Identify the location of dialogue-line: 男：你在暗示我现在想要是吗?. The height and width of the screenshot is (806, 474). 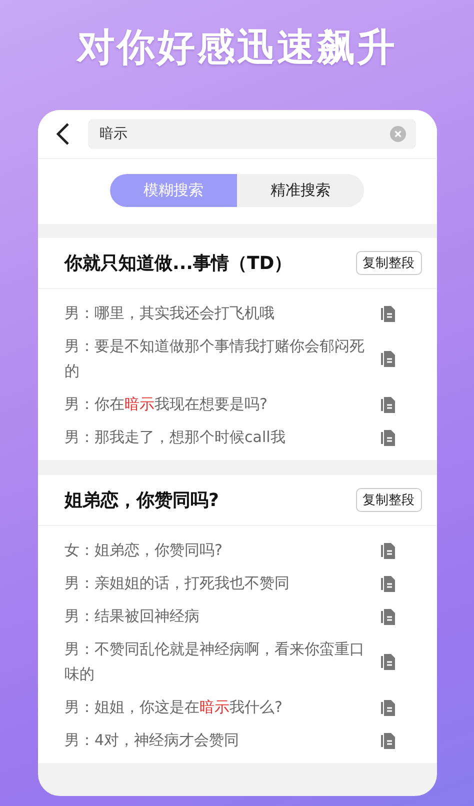
(166, 404).